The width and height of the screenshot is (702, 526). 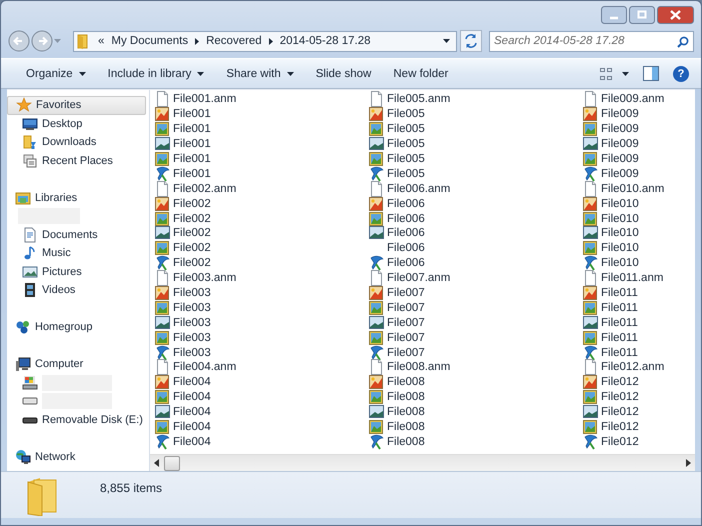 What do you see at coordinates (262, 367) in the screenshot?
I see `file-item: File004.anm` at bounding box center [262, 367].